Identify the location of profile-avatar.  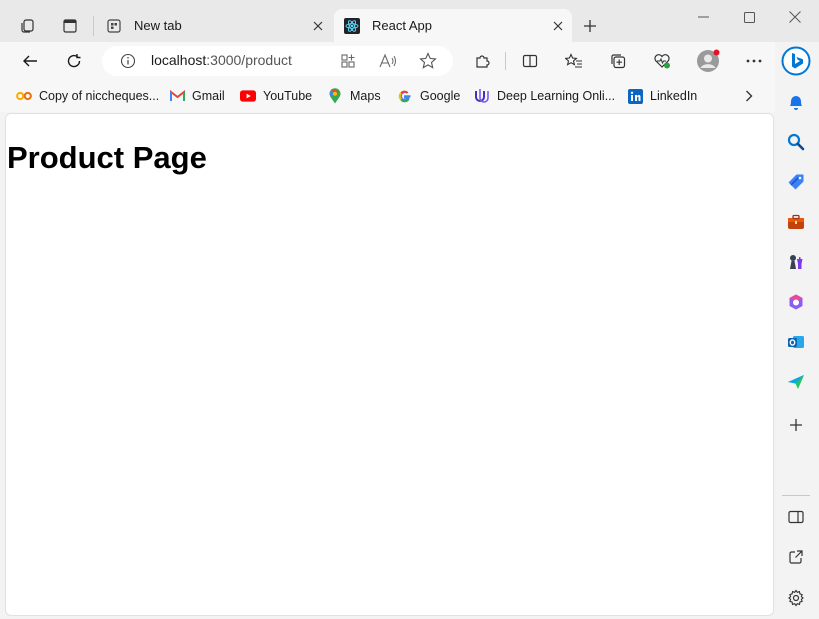
(708, 61).